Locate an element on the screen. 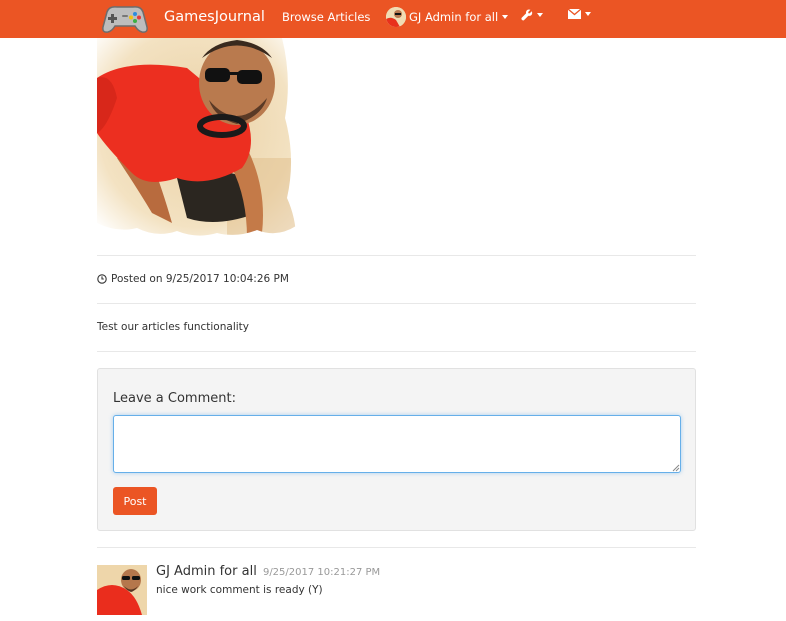 The image size is (786, 621). resize-handle-icon is located at coordinates (675, 467).